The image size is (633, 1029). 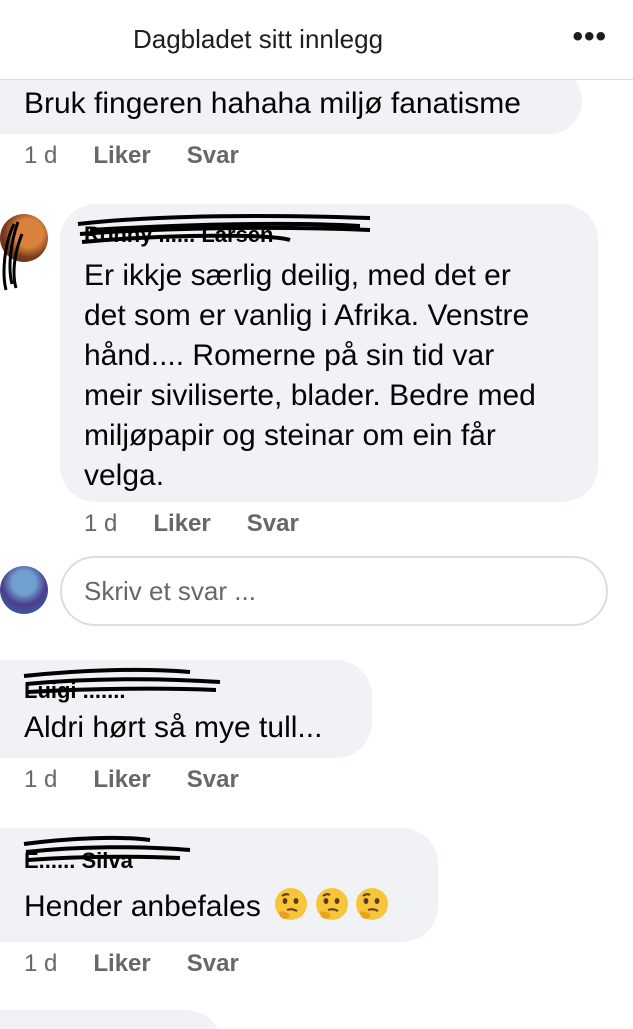 I want to click on avatar, so click(x=24, y=238).